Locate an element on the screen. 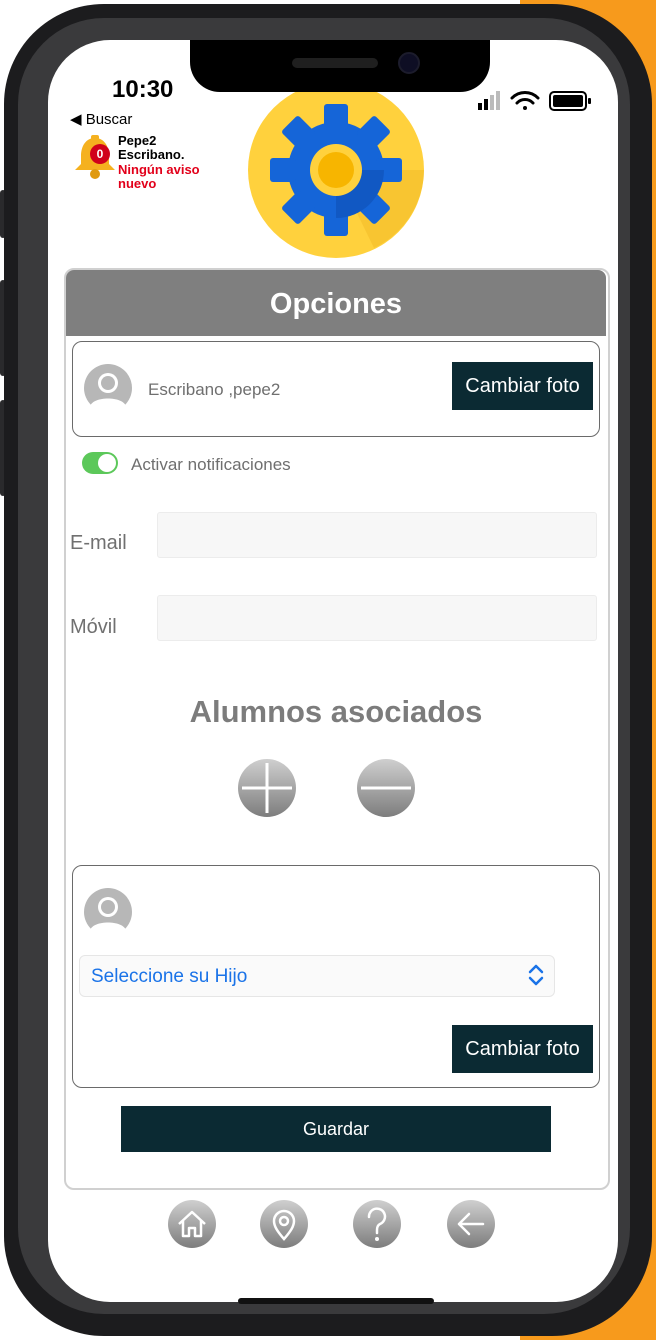 The image size is (656, 1340). user-name: Pepe2 Escribano. is located at coordinates (151, 148).